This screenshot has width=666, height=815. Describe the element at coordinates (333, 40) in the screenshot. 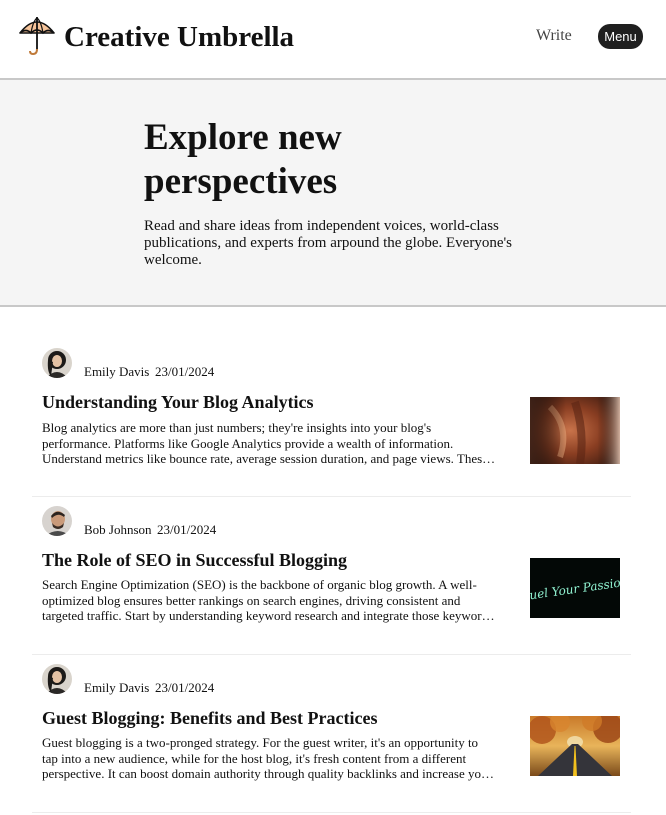

I see `site-header: Creative Umbrella Write Menu` at that location.